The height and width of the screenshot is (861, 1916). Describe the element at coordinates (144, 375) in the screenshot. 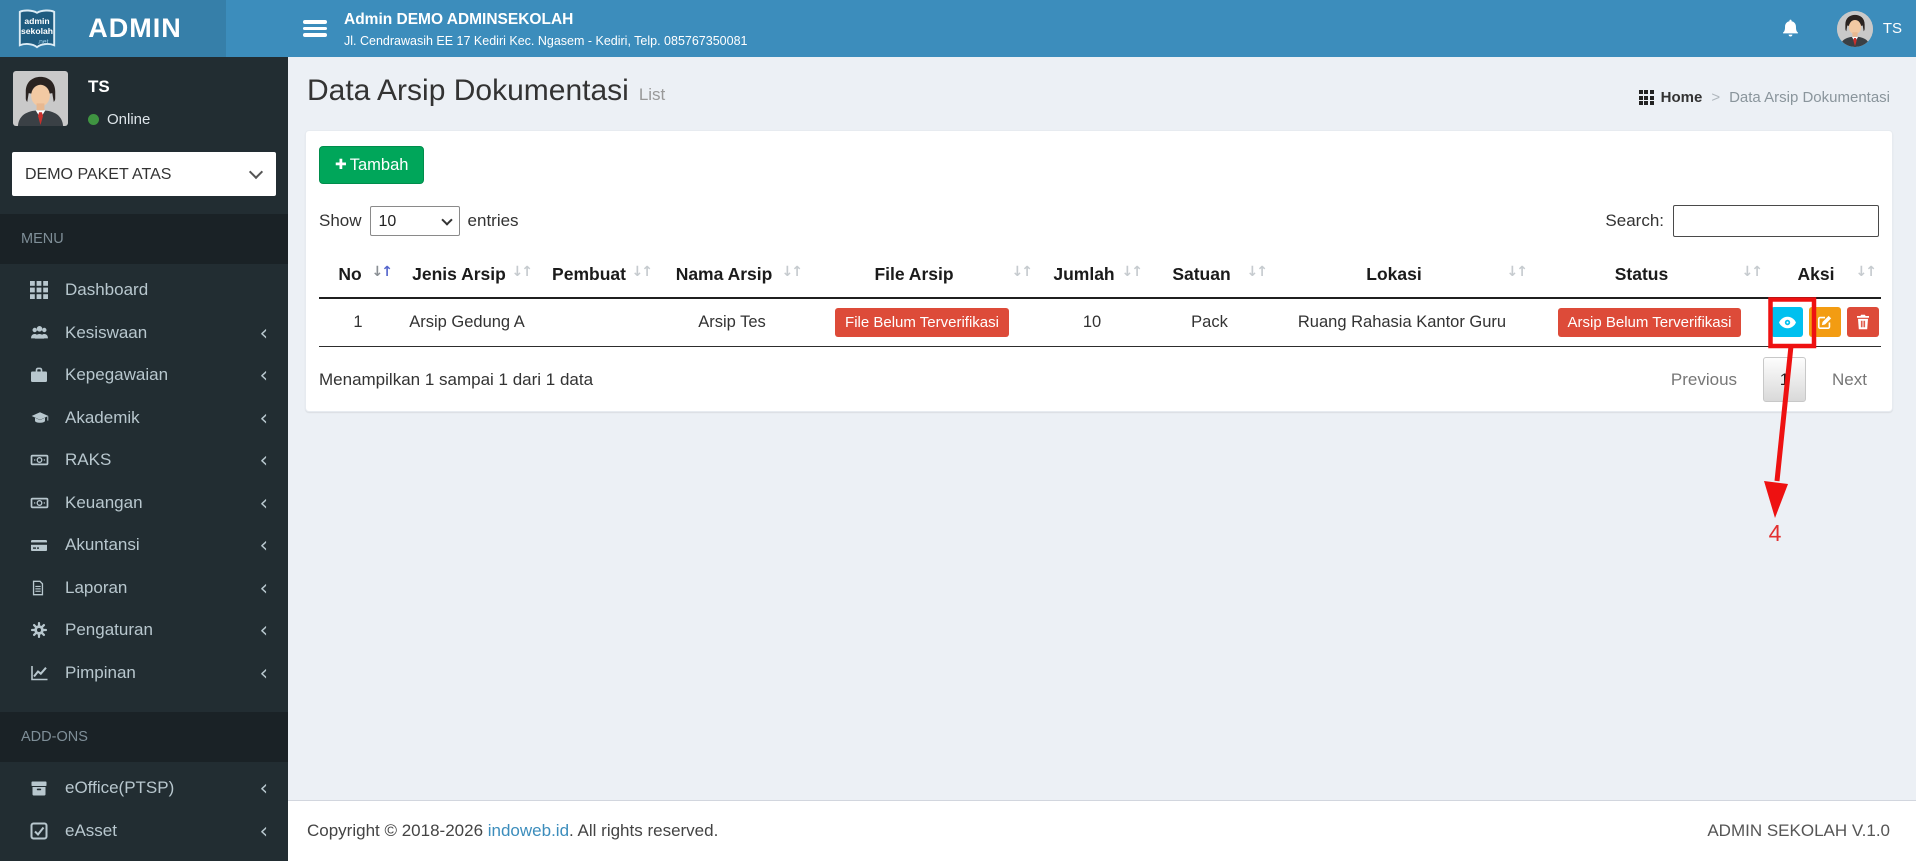

I see `sidebar-item-kepegawaian: Kepegawaian ‹` at that location.